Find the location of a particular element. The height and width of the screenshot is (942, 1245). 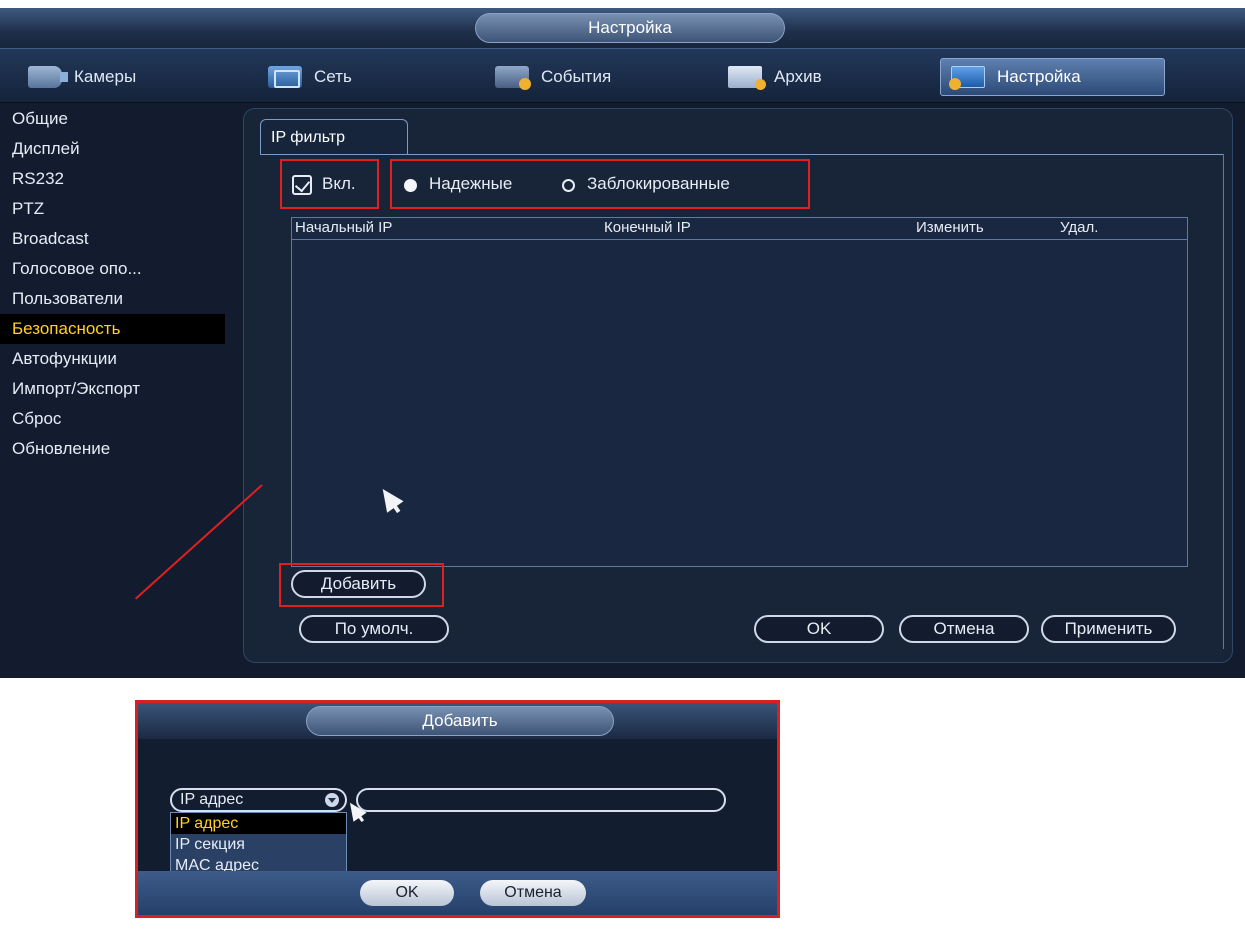

table-header: Начальный IP Конечный IP Изменить Удал. is located at coordinates (739, 229).